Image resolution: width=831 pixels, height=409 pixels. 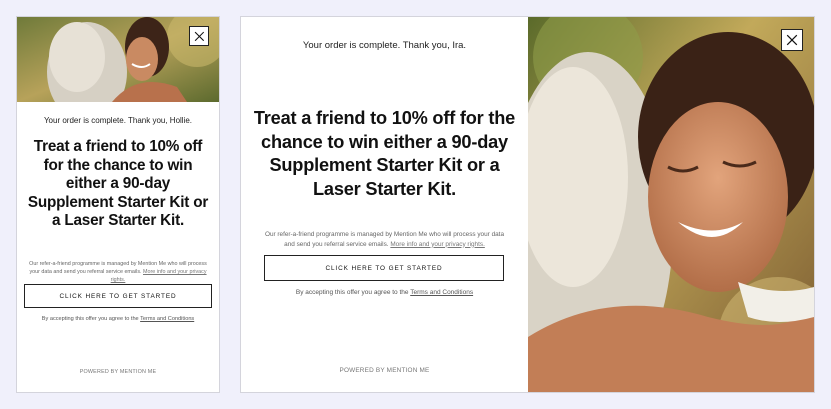 What do you see at coordinates (384, 45) in the screenshot?
I see `order-complete-message: Your order is complete. Thank you, Ira.` at bounding box center [384, 45].